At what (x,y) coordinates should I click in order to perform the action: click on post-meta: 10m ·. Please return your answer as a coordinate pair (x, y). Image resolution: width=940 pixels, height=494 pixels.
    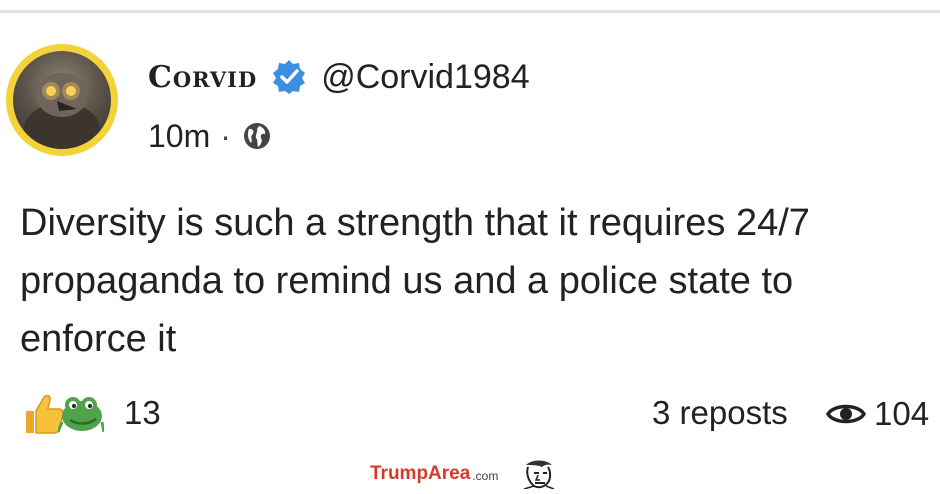
    Looking at the image, I should click on (210, 136).